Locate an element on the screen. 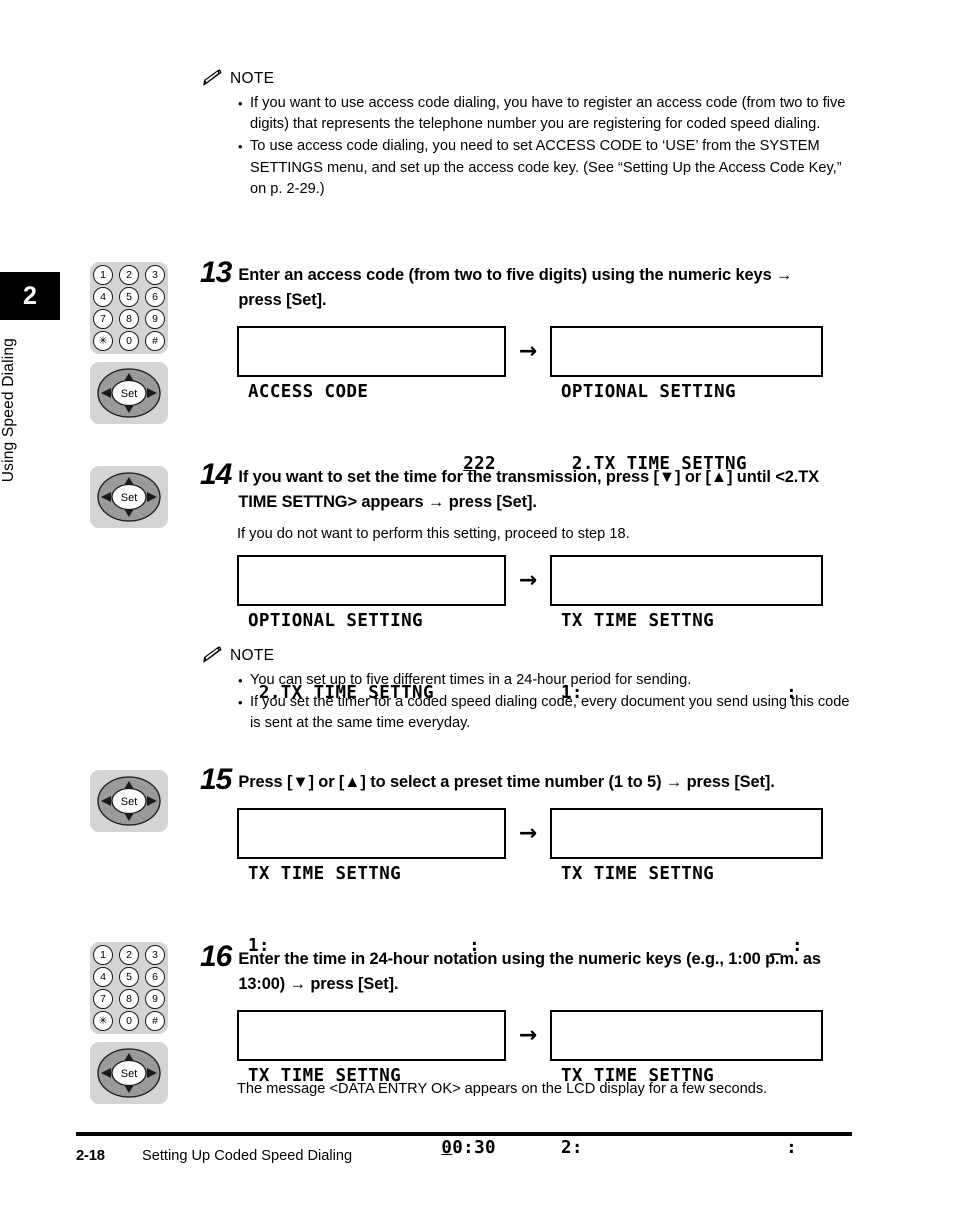 This screenshot has width=954, height=1227. lcd-pair: TX TIME SETTNG 1:: → TX TIME SETTNG _ : is located at coordinates (548, 882).